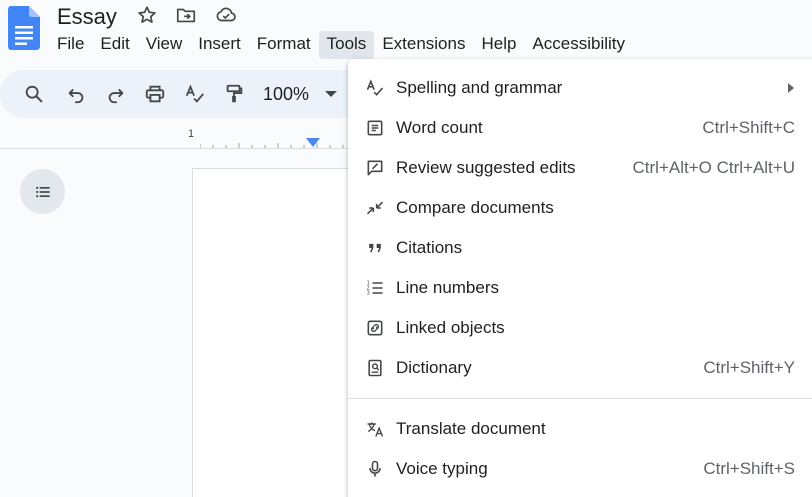  Describe the element at coordinates (155, 94) in the screenshot. I see `print-icon` at that location.